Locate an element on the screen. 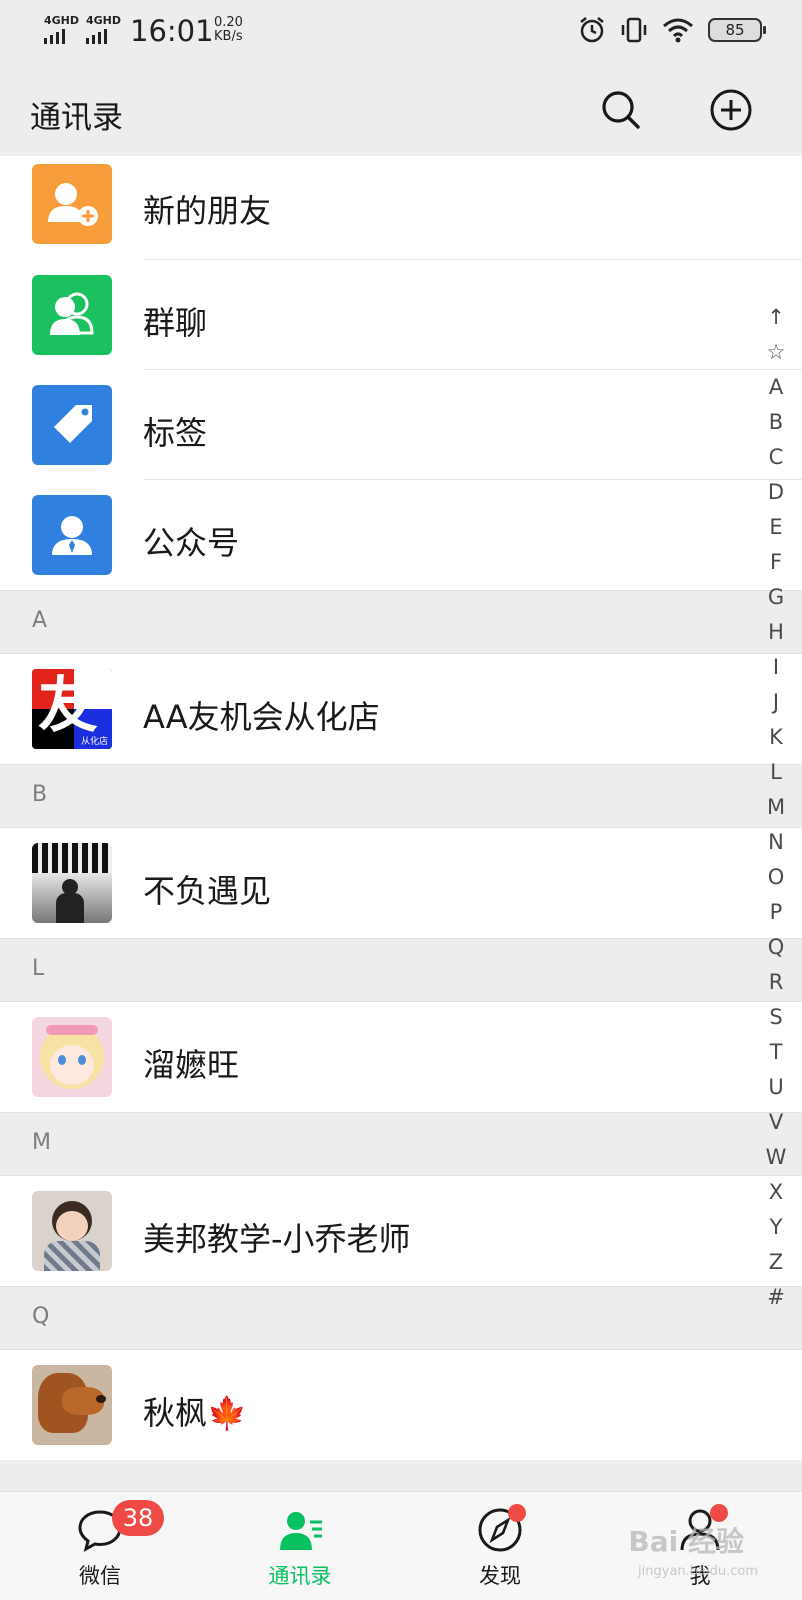 The height and width of the screenshot is (1600, 802). index-letter: B is located at coordinates (776, 422).